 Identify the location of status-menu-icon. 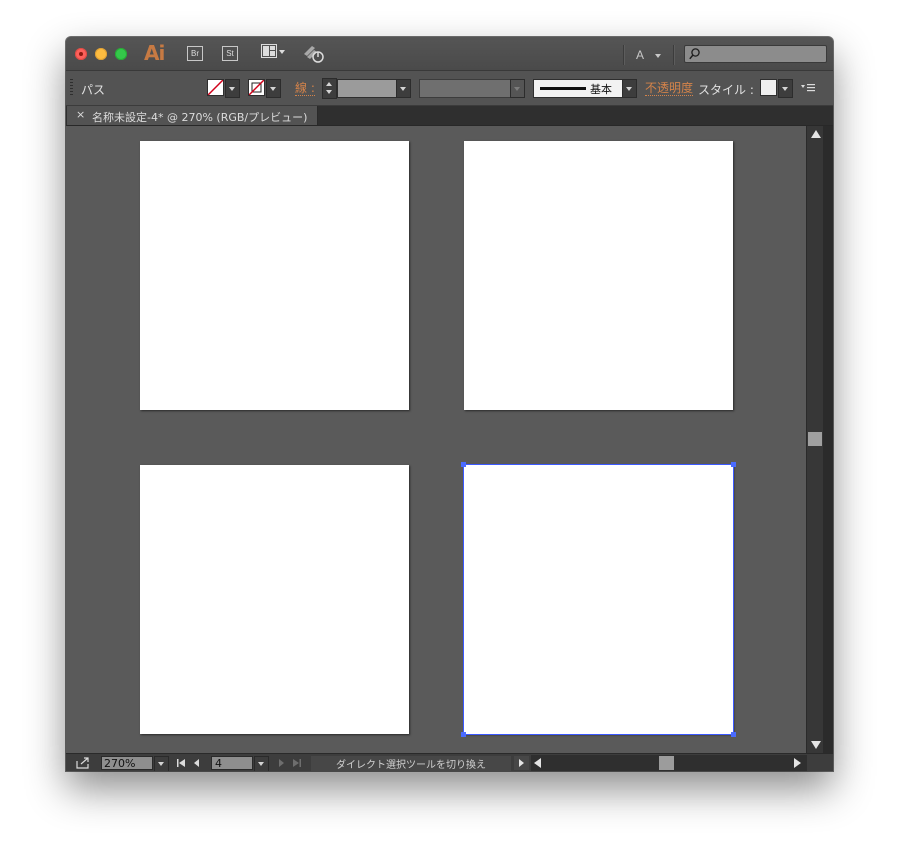
(521, 763).